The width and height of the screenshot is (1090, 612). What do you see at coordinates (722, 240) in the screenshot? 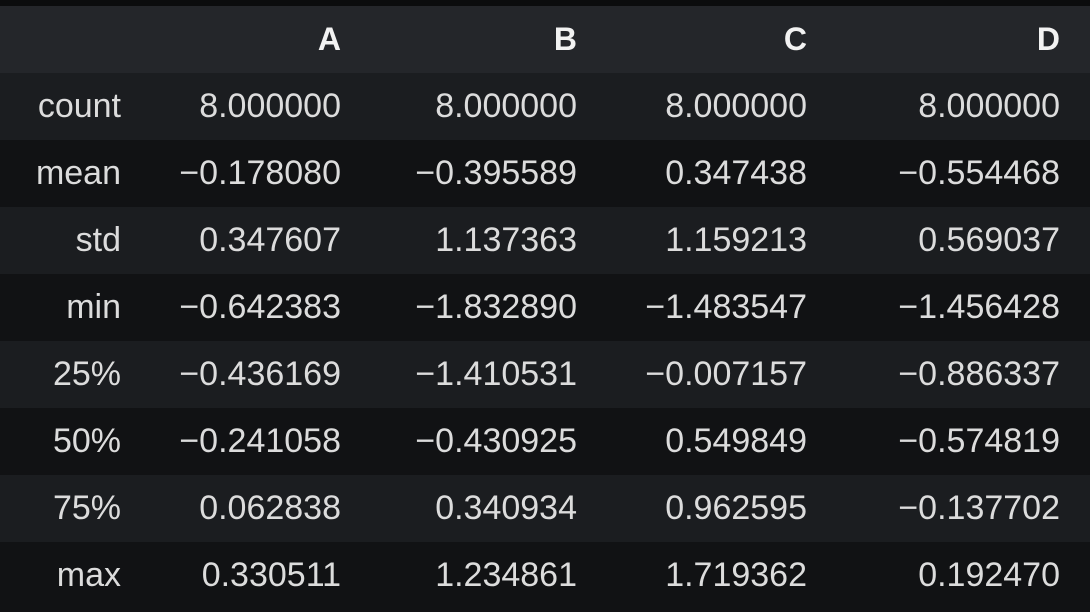
I see `table-cell: 1.159213` at bounding box center [722, 240].